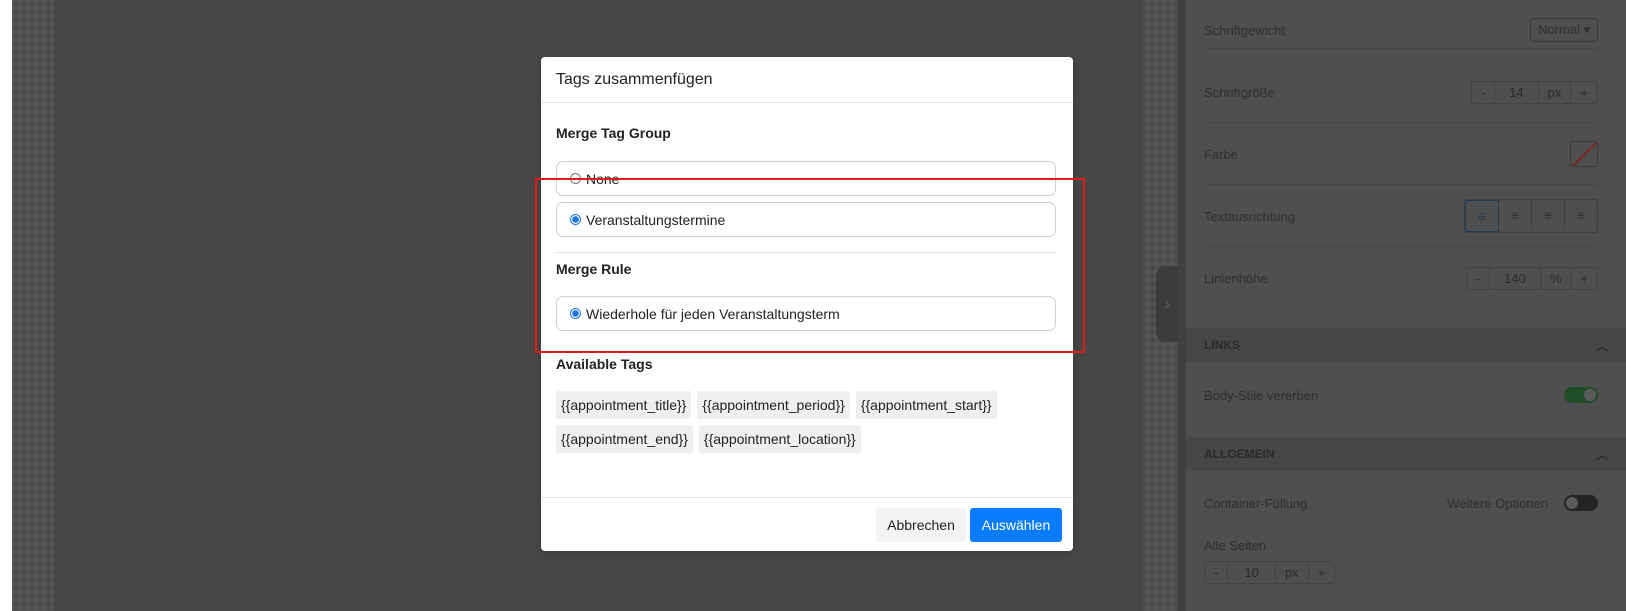 The height and width of the screenshot is (611, 1626). Describe the element at coordinates (1221, 154) in the screenshot. I see `color-label: Farbe` at that location.